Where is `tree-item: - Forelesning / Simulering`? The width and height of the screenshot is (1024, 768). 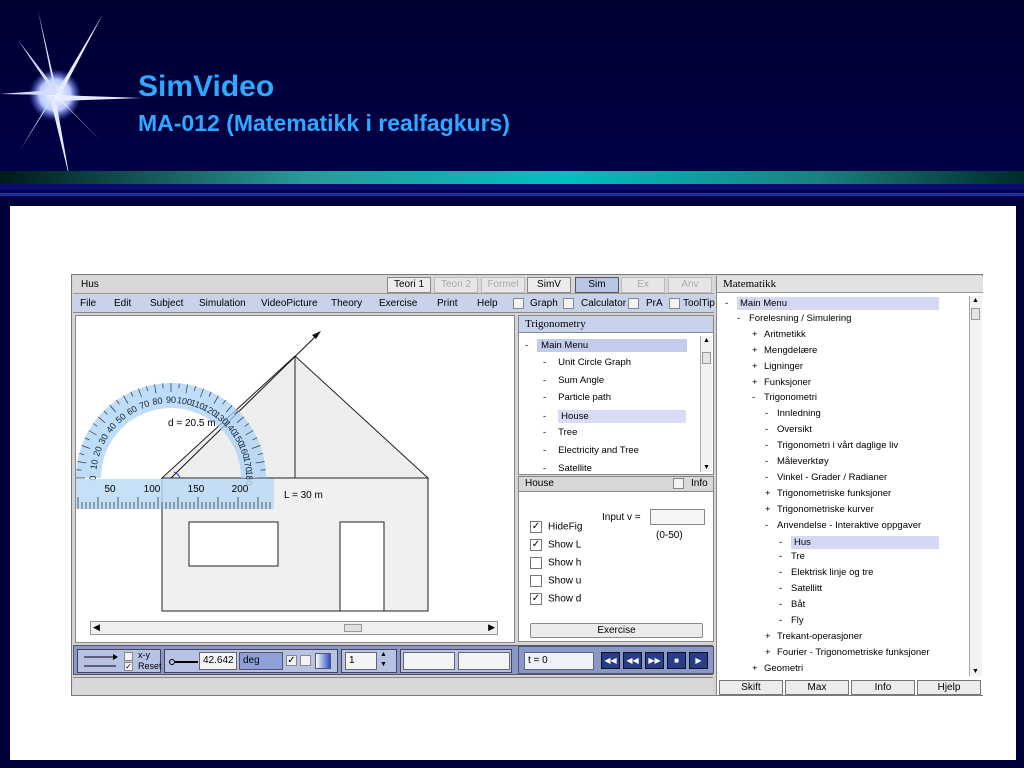
tree-item: - Forelesning / Simulering is located at coordinates (794, 318).